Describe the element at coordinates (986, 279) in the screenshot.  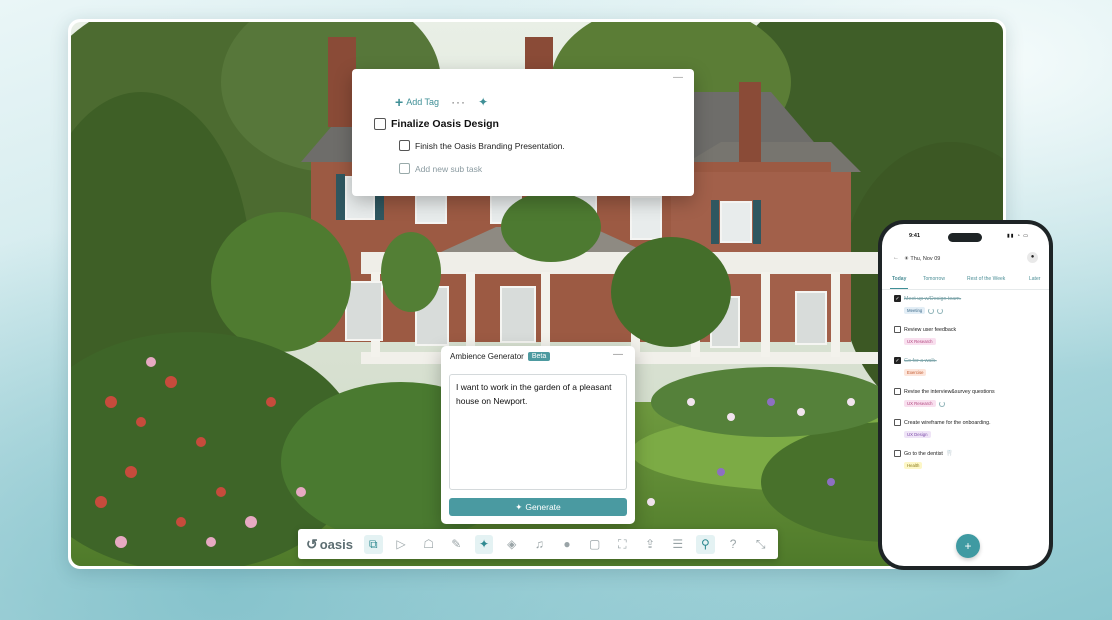
I see `tab-rest-of-week: Rest of the Week` at that location.